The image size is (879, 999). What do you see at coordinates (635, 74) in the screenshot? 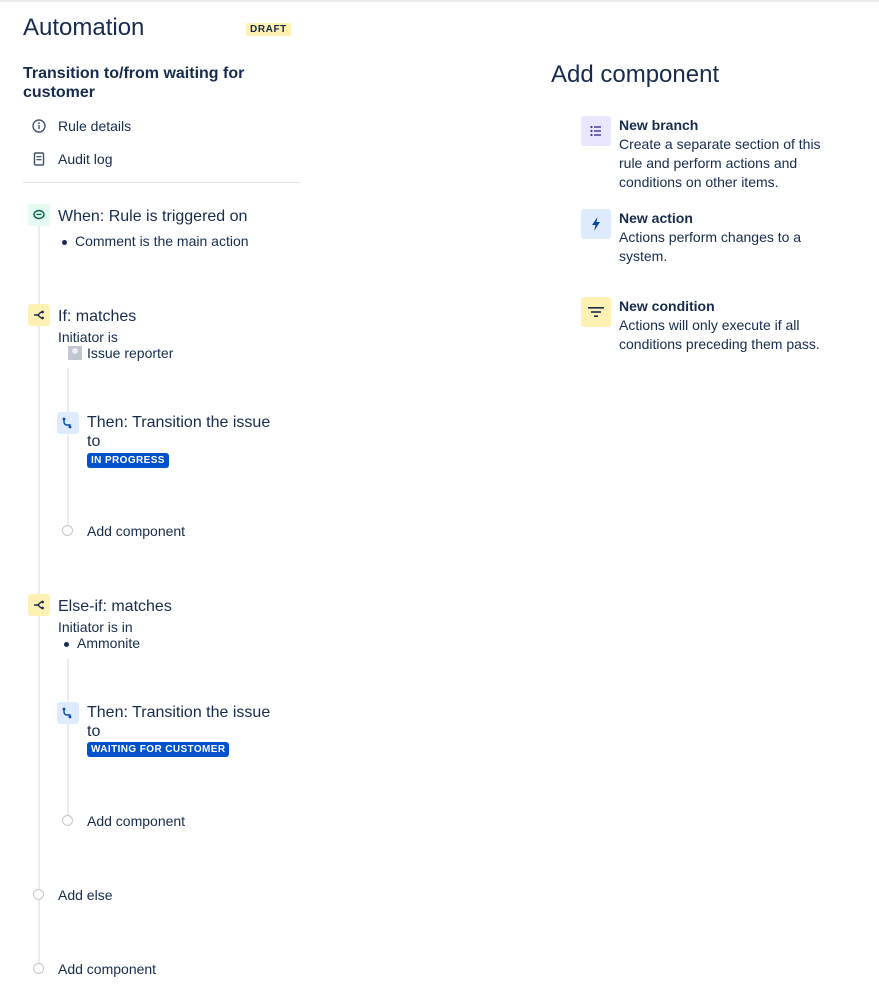
I see `panel-title: Add component` at bounding box center [635, 74].